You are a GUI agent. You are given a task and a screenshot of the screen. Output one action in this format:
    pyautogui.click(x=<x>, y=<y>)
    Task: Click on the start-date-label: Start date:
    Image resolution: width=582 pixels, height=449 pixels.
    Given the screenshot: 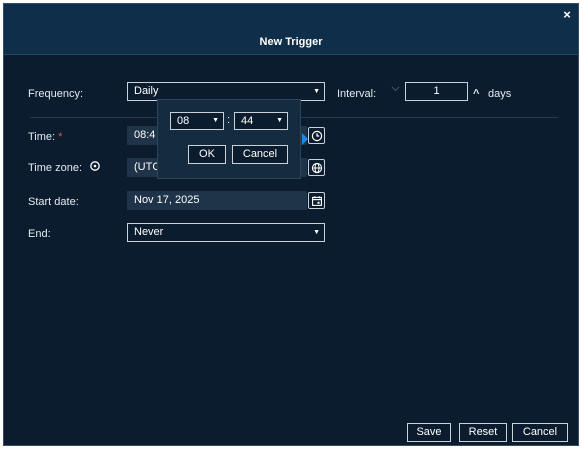 What is the action you would take?
    pyautogui.click(x=53, y=202)
    